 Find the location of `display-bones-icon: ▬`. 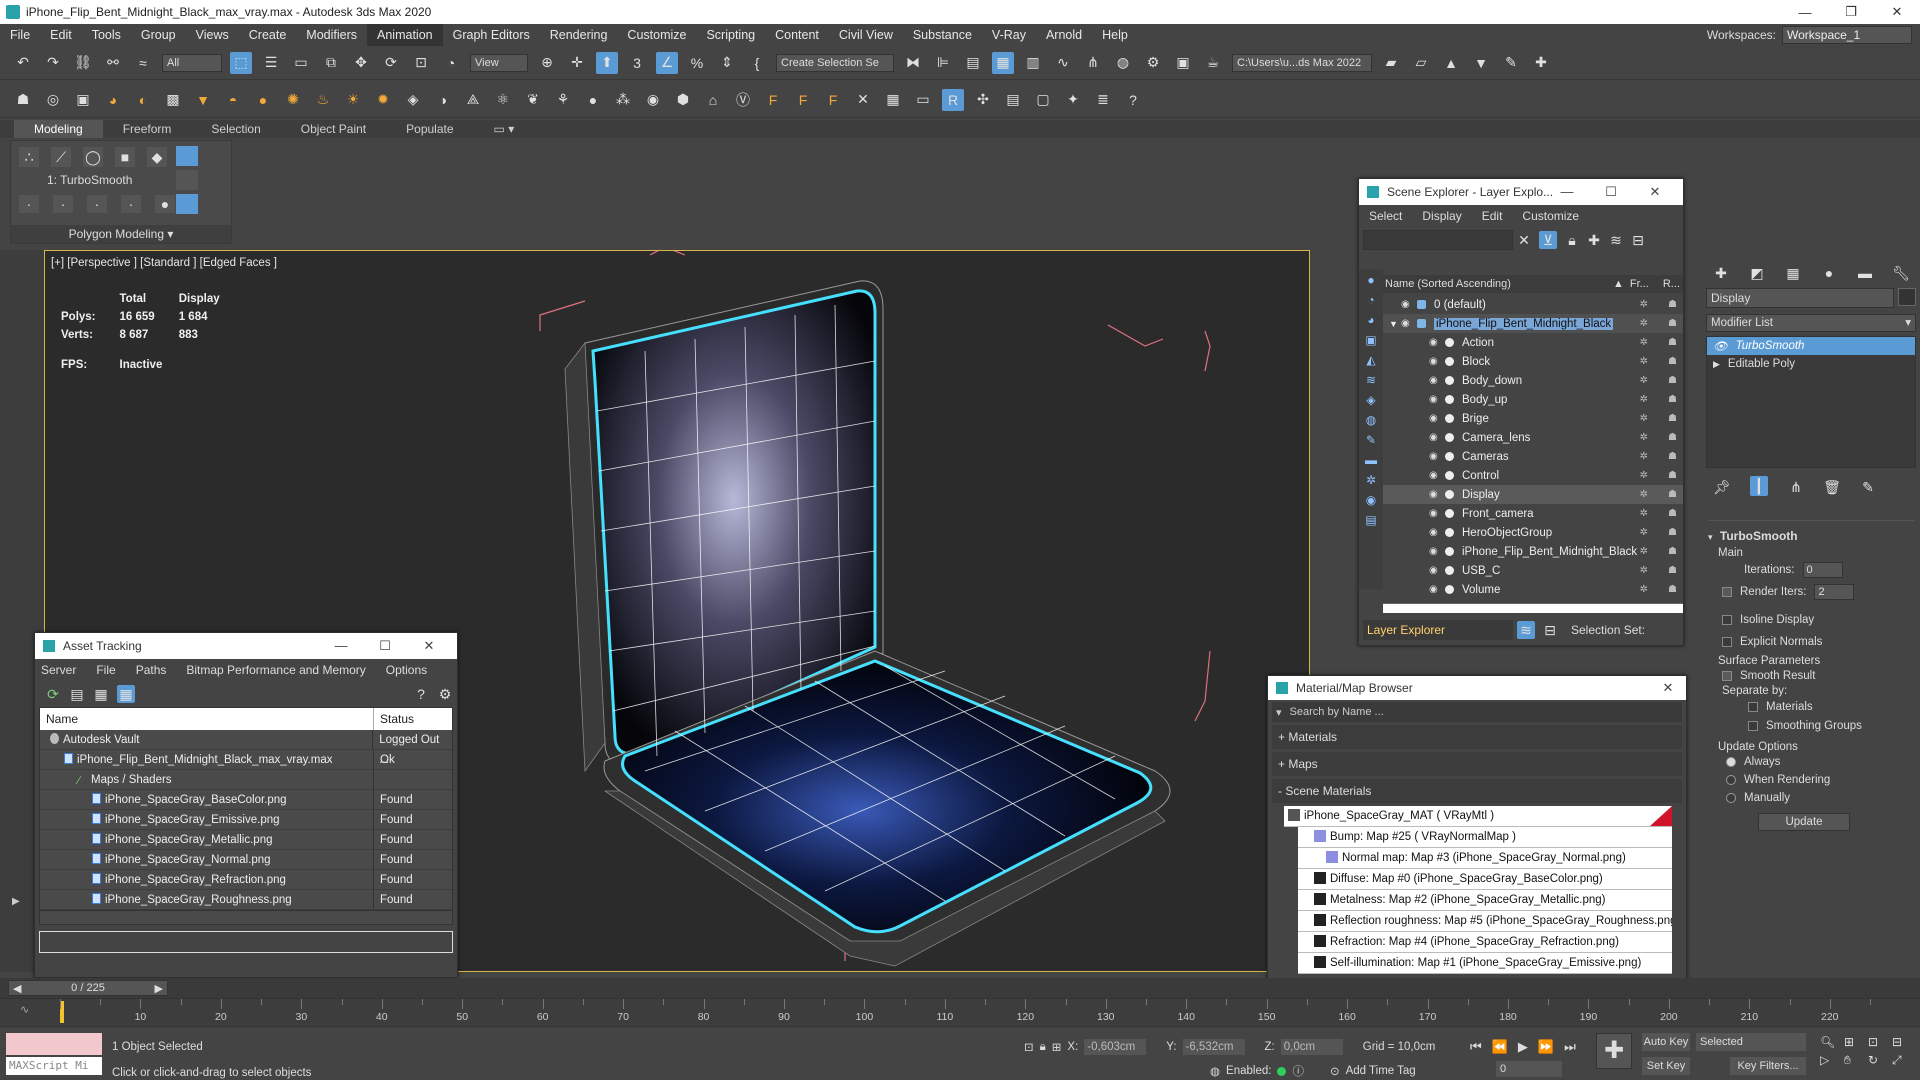

display-bones-icon: ▬ is located at coordinates (1371, 460).